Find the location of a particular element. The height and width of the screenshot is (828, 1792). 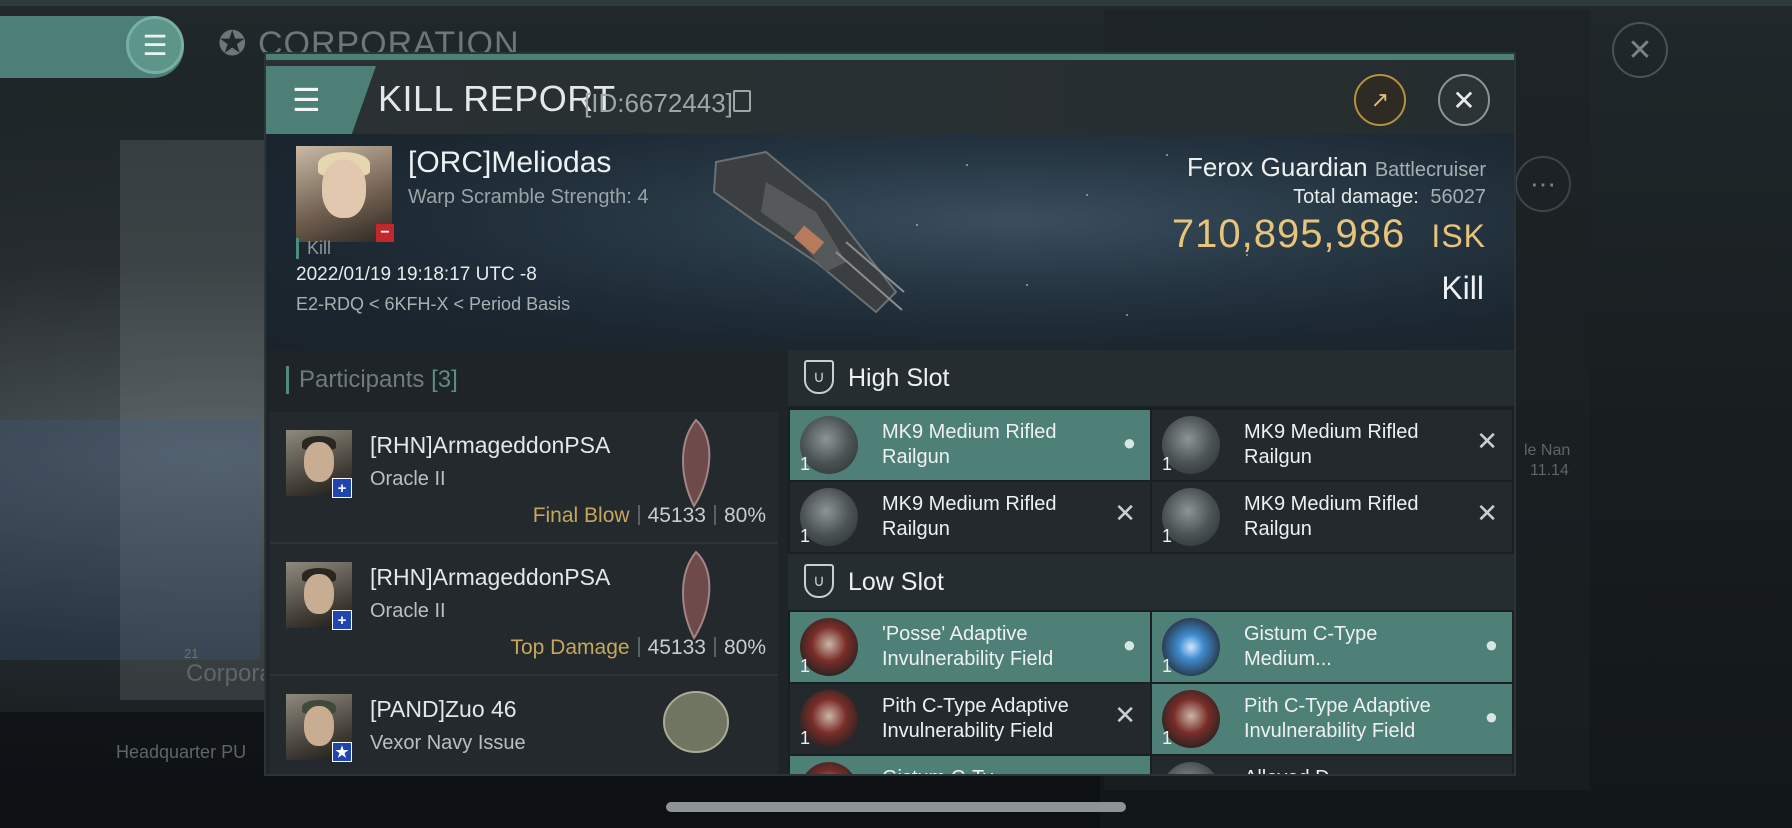

high-slot-header: ∪ High Slot is located at coordinates (1151, 378).